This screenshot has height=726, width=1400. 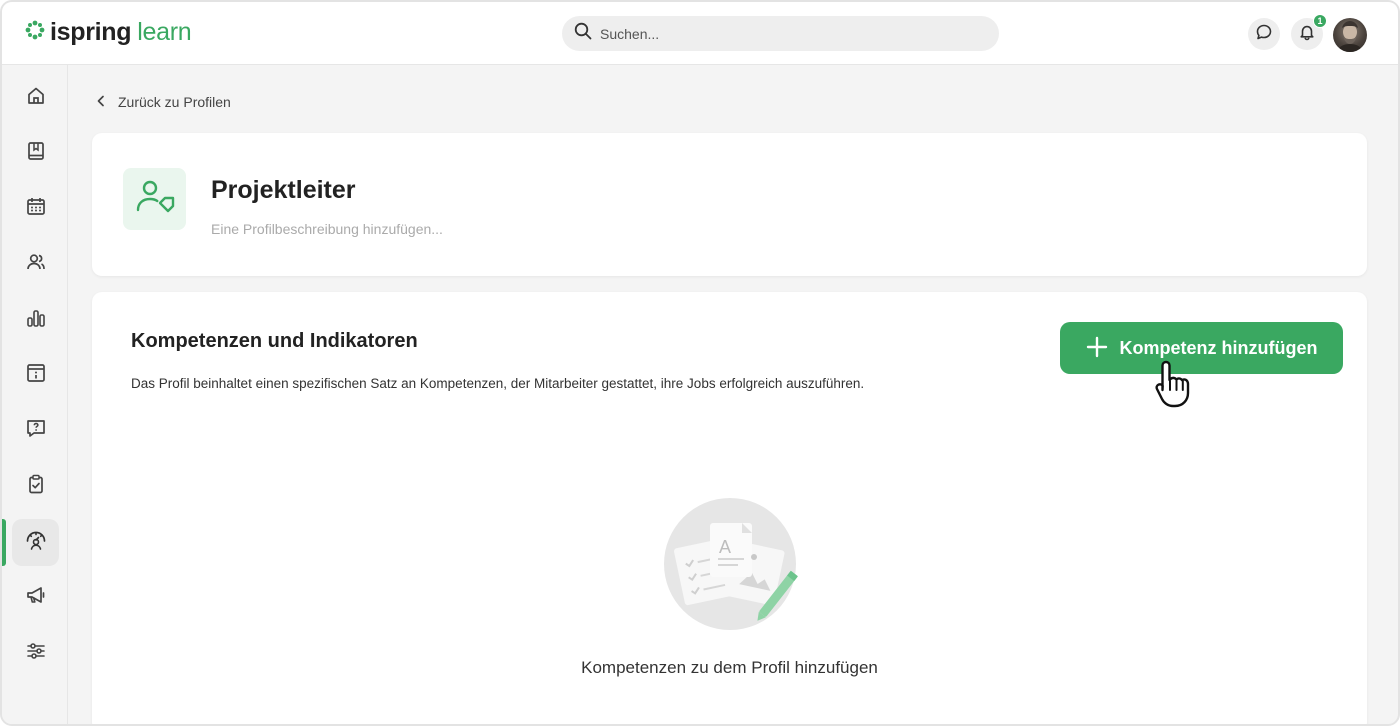 I want to click on logo: ispring learn, so click(x=108, y=32).